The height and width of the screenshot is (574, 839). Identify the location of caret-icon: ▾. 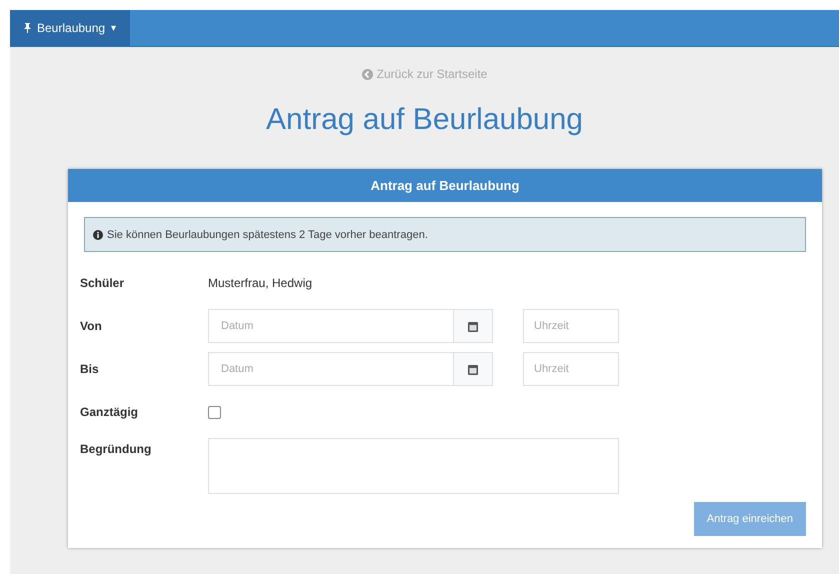
(113, 28).